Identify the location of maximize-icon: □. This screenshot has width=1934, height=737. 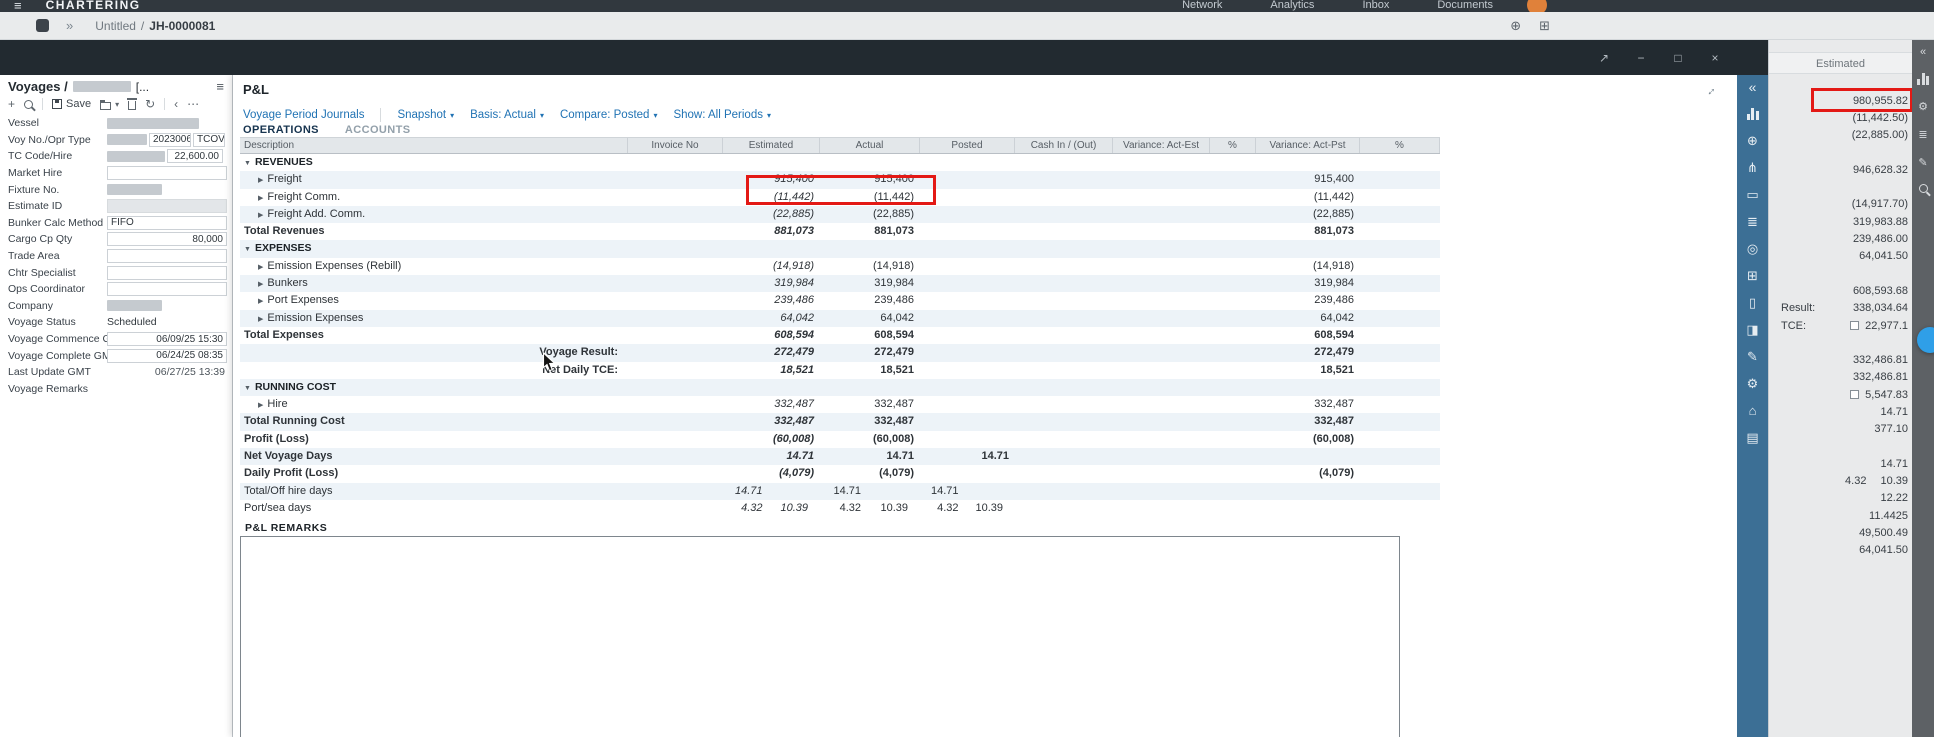
(1678, 58).